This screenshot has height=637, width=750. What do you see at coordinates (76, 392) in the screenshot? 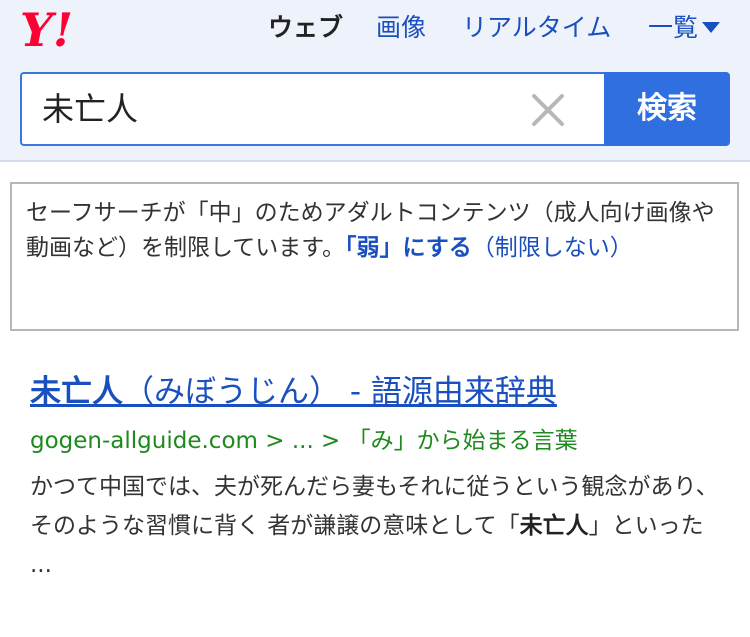
I see `result-title-keyword: 未亡人` at bounding box center [76, 392].